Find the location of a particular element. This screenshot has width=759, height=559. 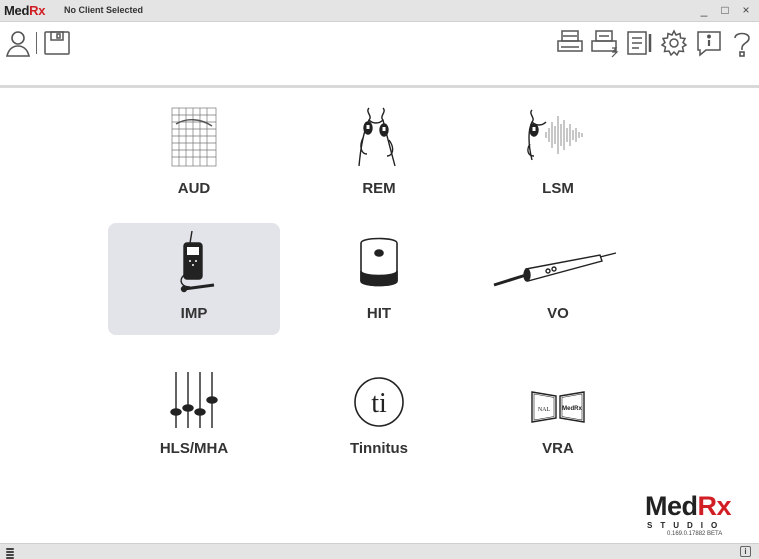

module-tile-vra: NAL MedRx VRA is located at coordinates (558, 414).